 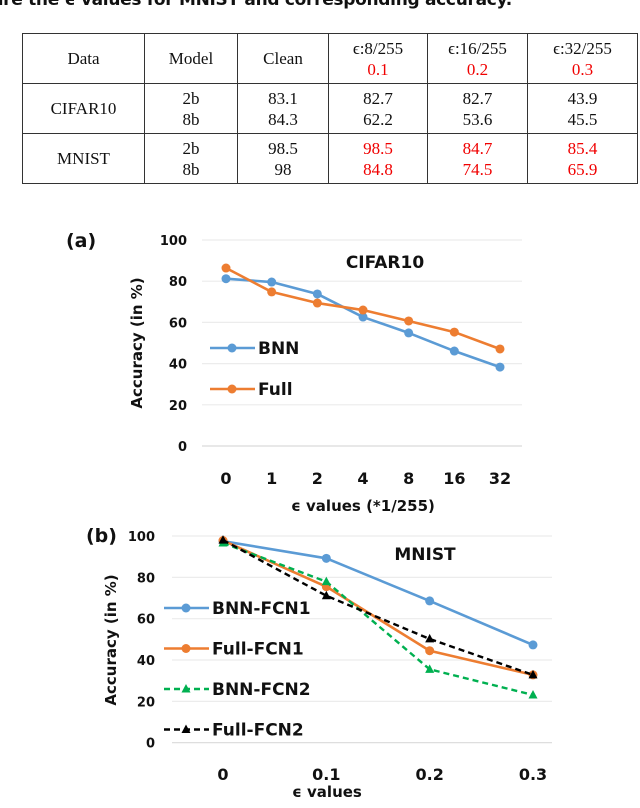 I want to click on cell-value: 74.5, so click(x=477, y=169).